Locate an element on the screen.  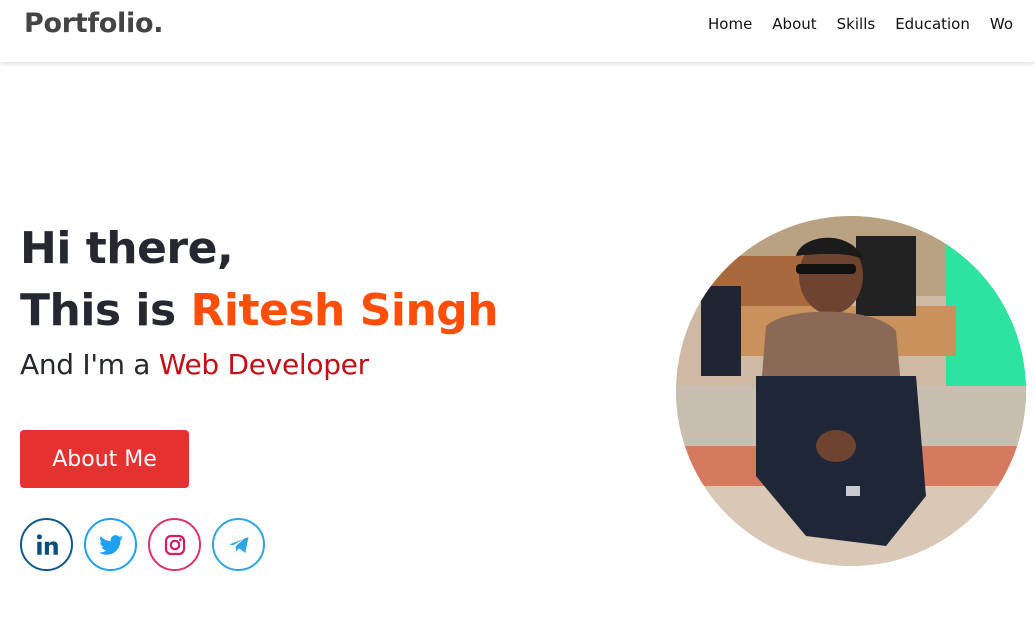
nav-links: Home About Skills Education Wo is located at coordinates (860, 24).